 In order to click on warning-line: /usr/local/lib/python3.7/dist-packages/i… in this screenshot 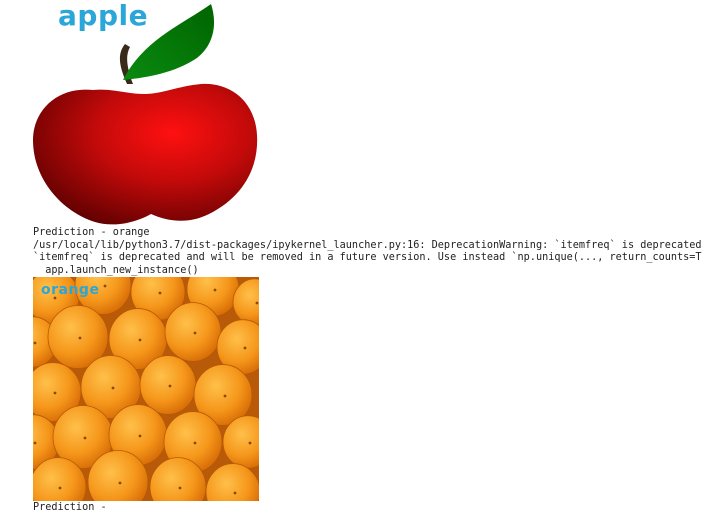, I will do `click(368, 245)`.